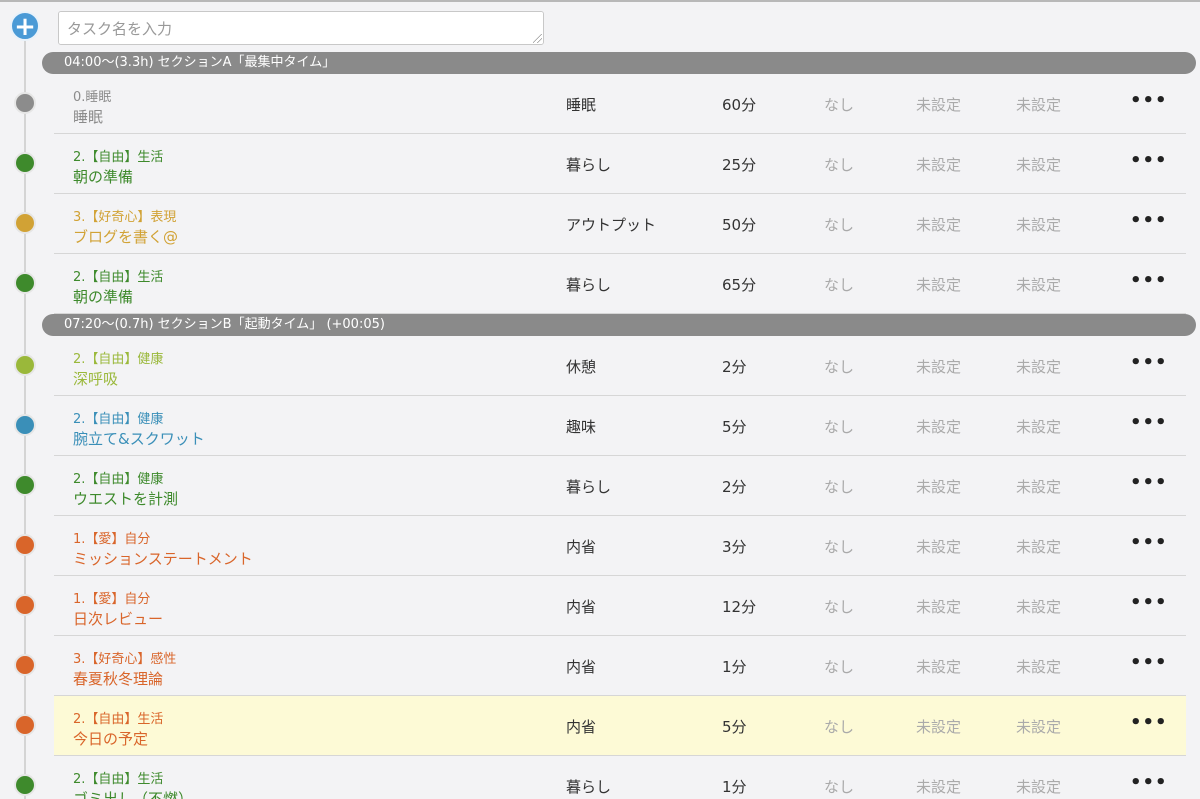 This screenshot has width=1200, height=799. Describe the element at coordinates (139, 438) in the screenshot. I see `task-name: 腕立て&スクワット` at that location.